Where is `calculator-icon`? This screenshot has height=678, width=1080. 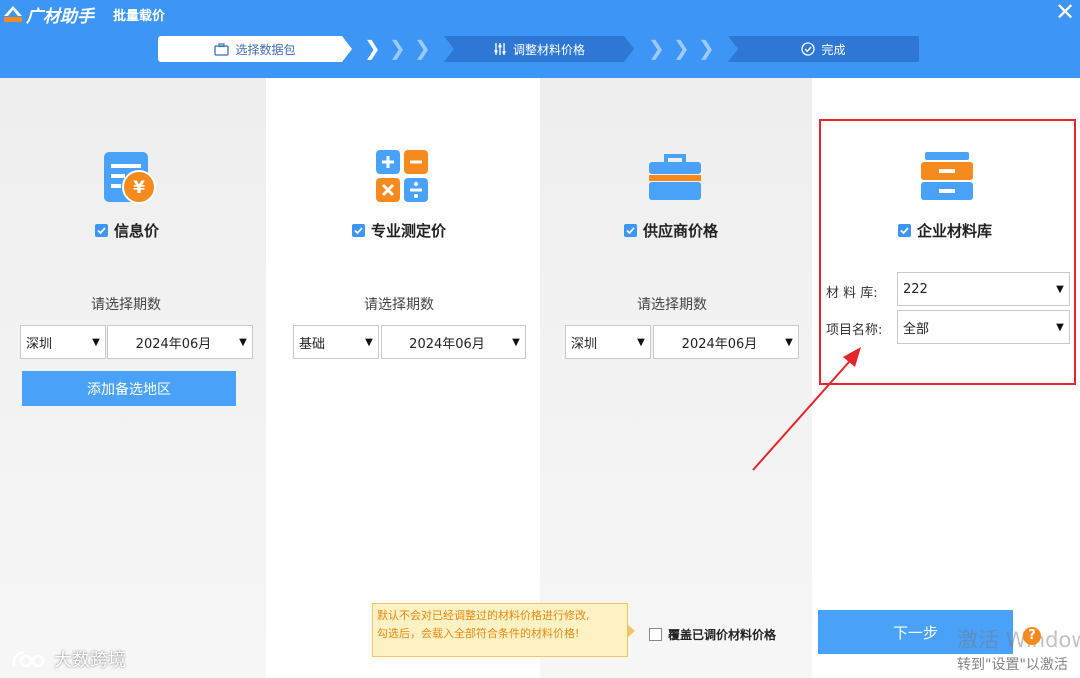 calculator-icon is located at coordinates (402, 176).